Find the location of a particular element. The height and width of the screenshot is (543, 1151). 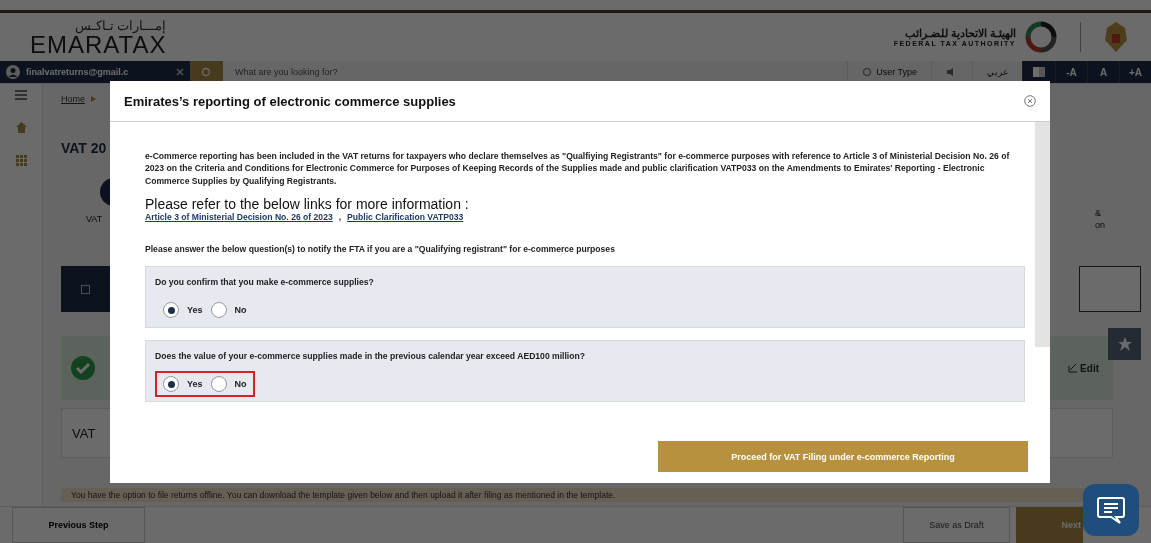

save-draft-button: Save as Draft is located at coordinates (956, 525).